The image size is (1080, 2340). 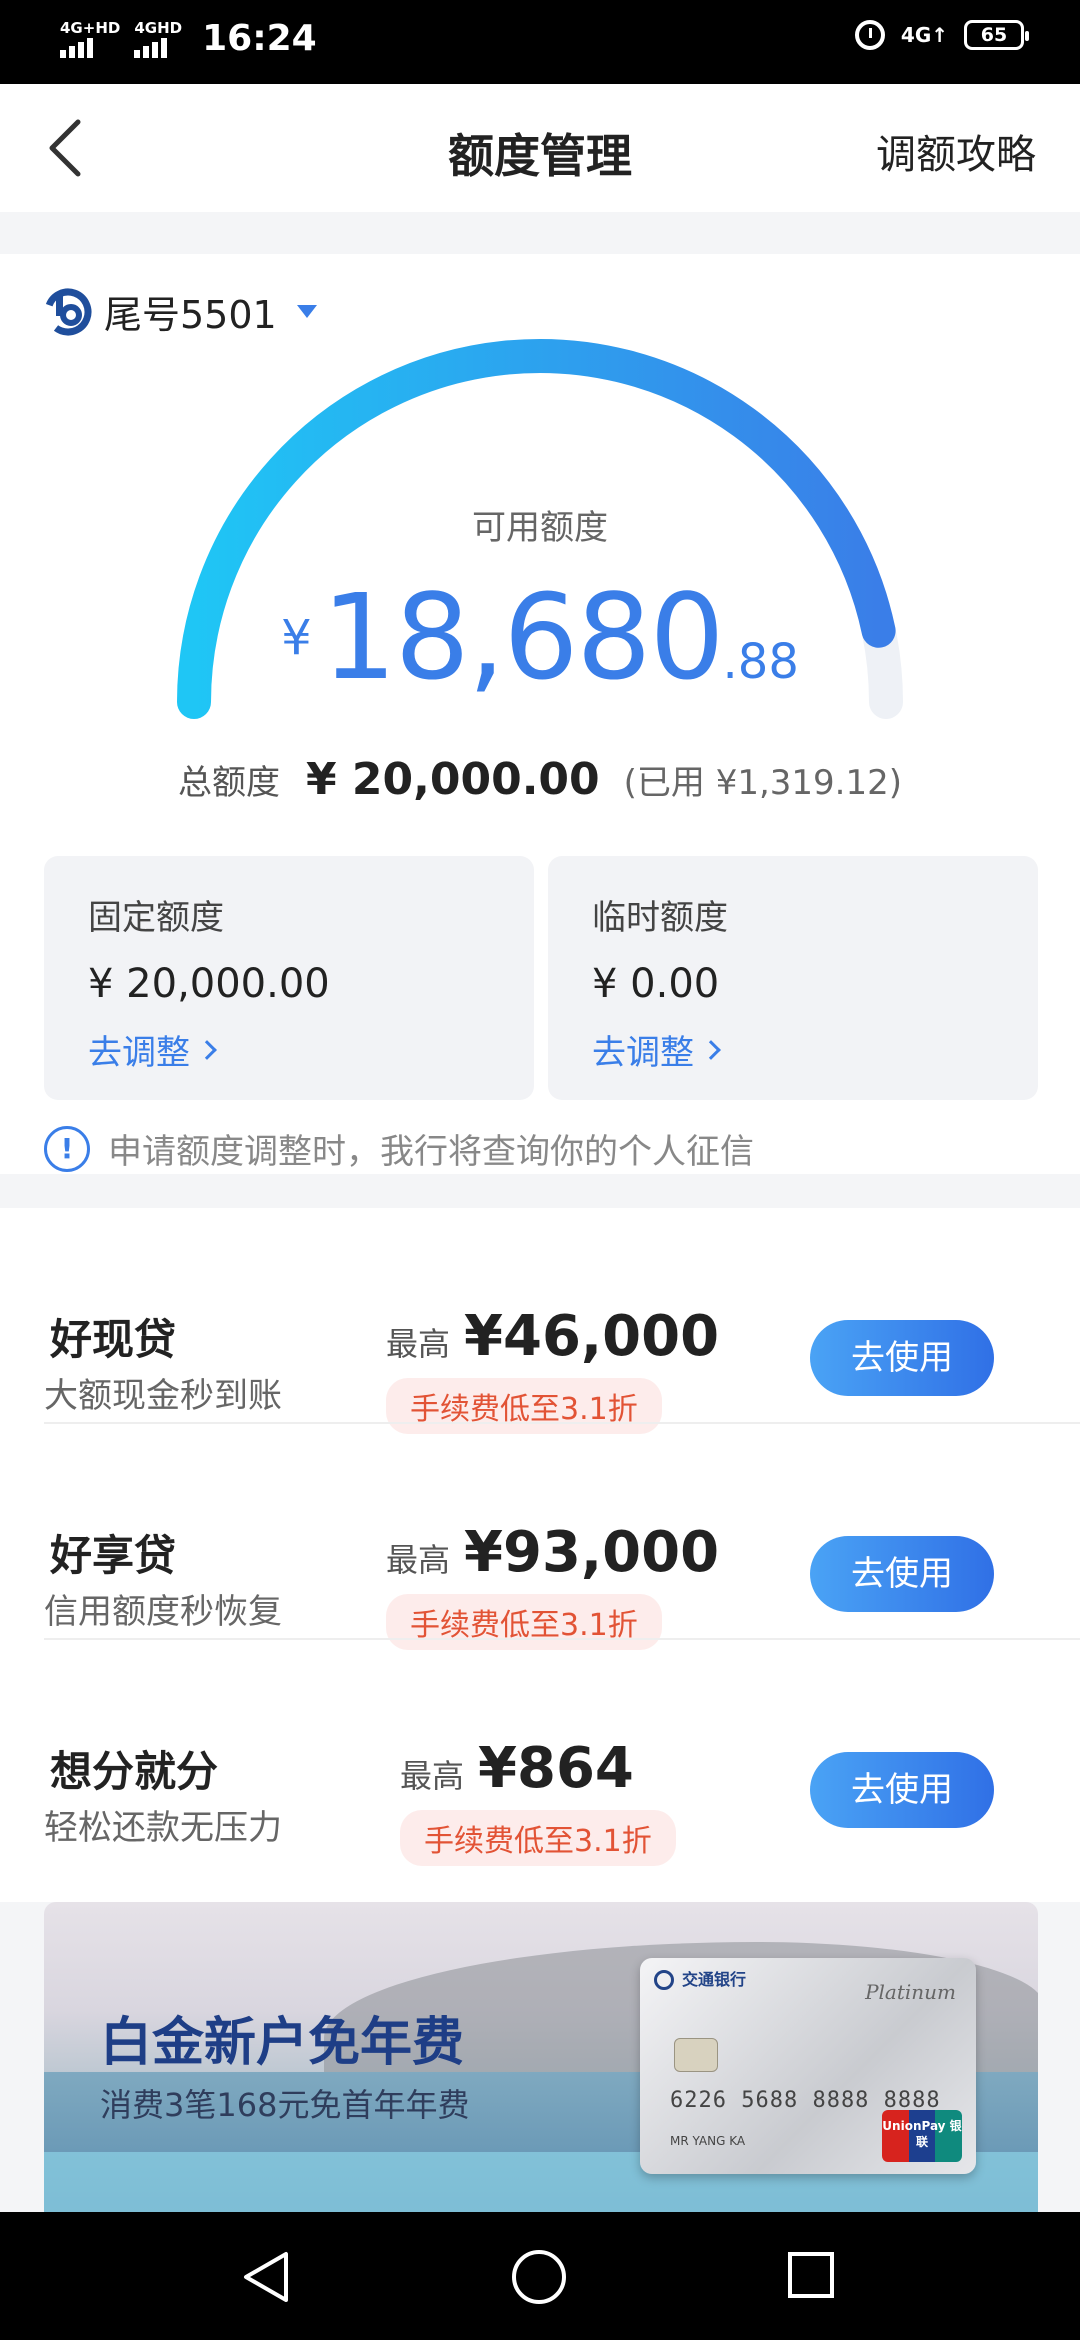 What do you see at coordinates (924, 35) in the screenshot?
I see `network-indicator: 4G↑` at bounding box center [924, 35].